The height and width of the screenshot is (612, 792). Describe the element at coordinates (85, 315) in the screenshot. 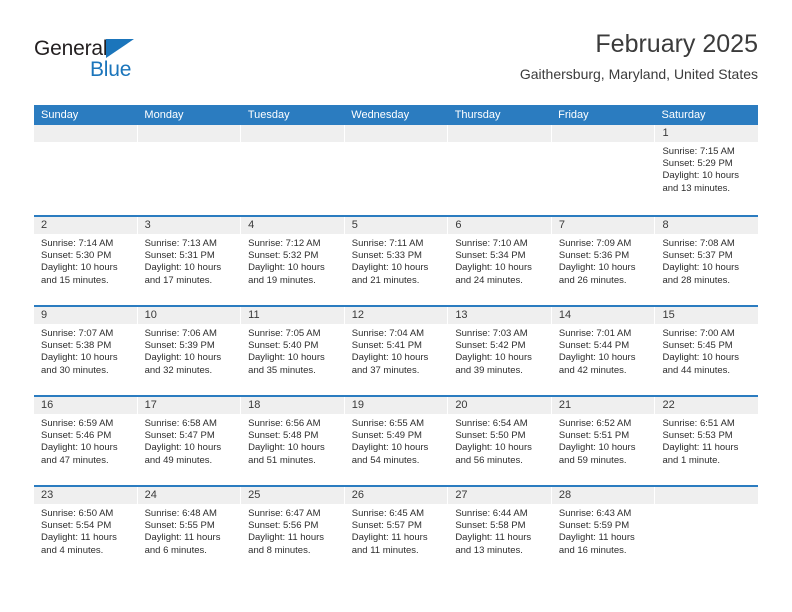

I see `day-number: 9` at that location.